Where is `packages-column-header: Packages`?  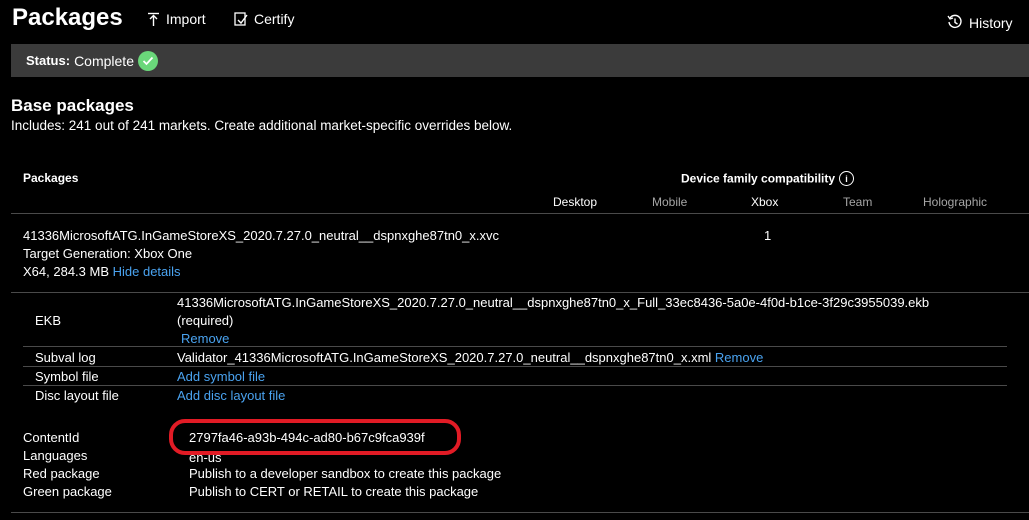 packages-column-header: Packages is located at coordinates (51, 178).